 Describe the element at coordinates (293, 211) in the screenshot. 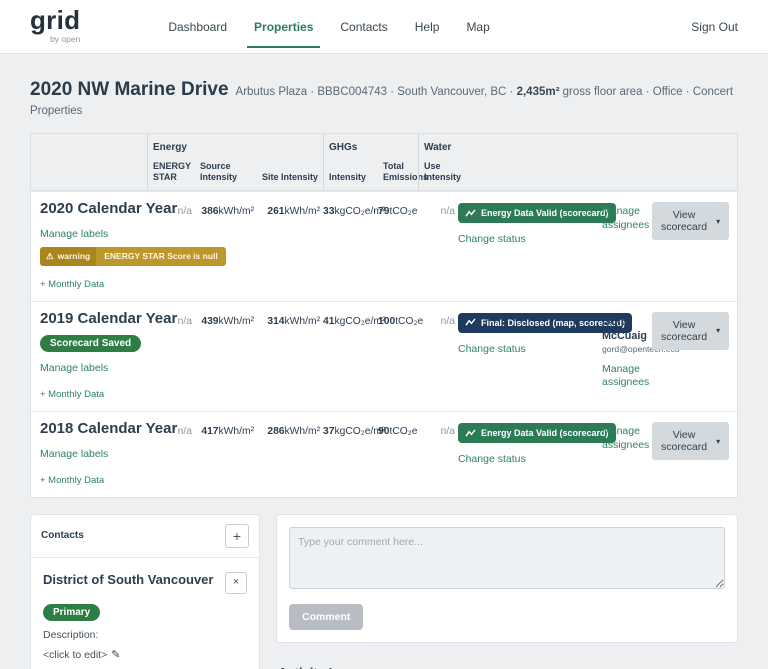

I see `site-intensity-value: 261kWh/m²` at that location.